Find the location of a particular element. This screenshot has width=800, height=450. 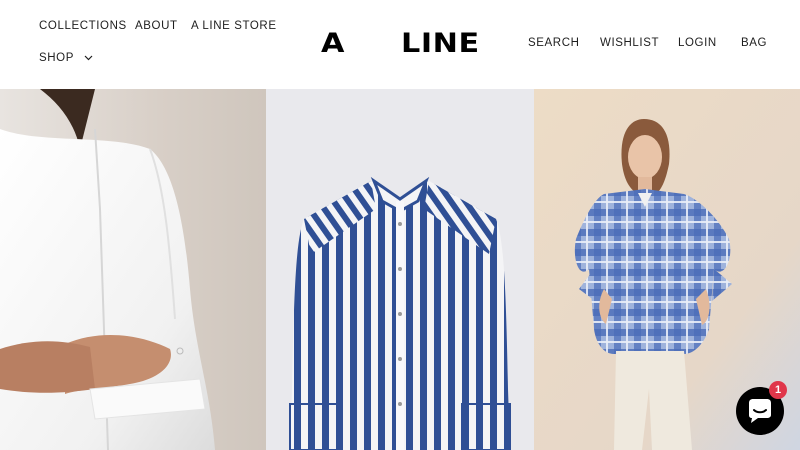

nav-collections: COLLECTIONS is located at coordinates (83, 26).